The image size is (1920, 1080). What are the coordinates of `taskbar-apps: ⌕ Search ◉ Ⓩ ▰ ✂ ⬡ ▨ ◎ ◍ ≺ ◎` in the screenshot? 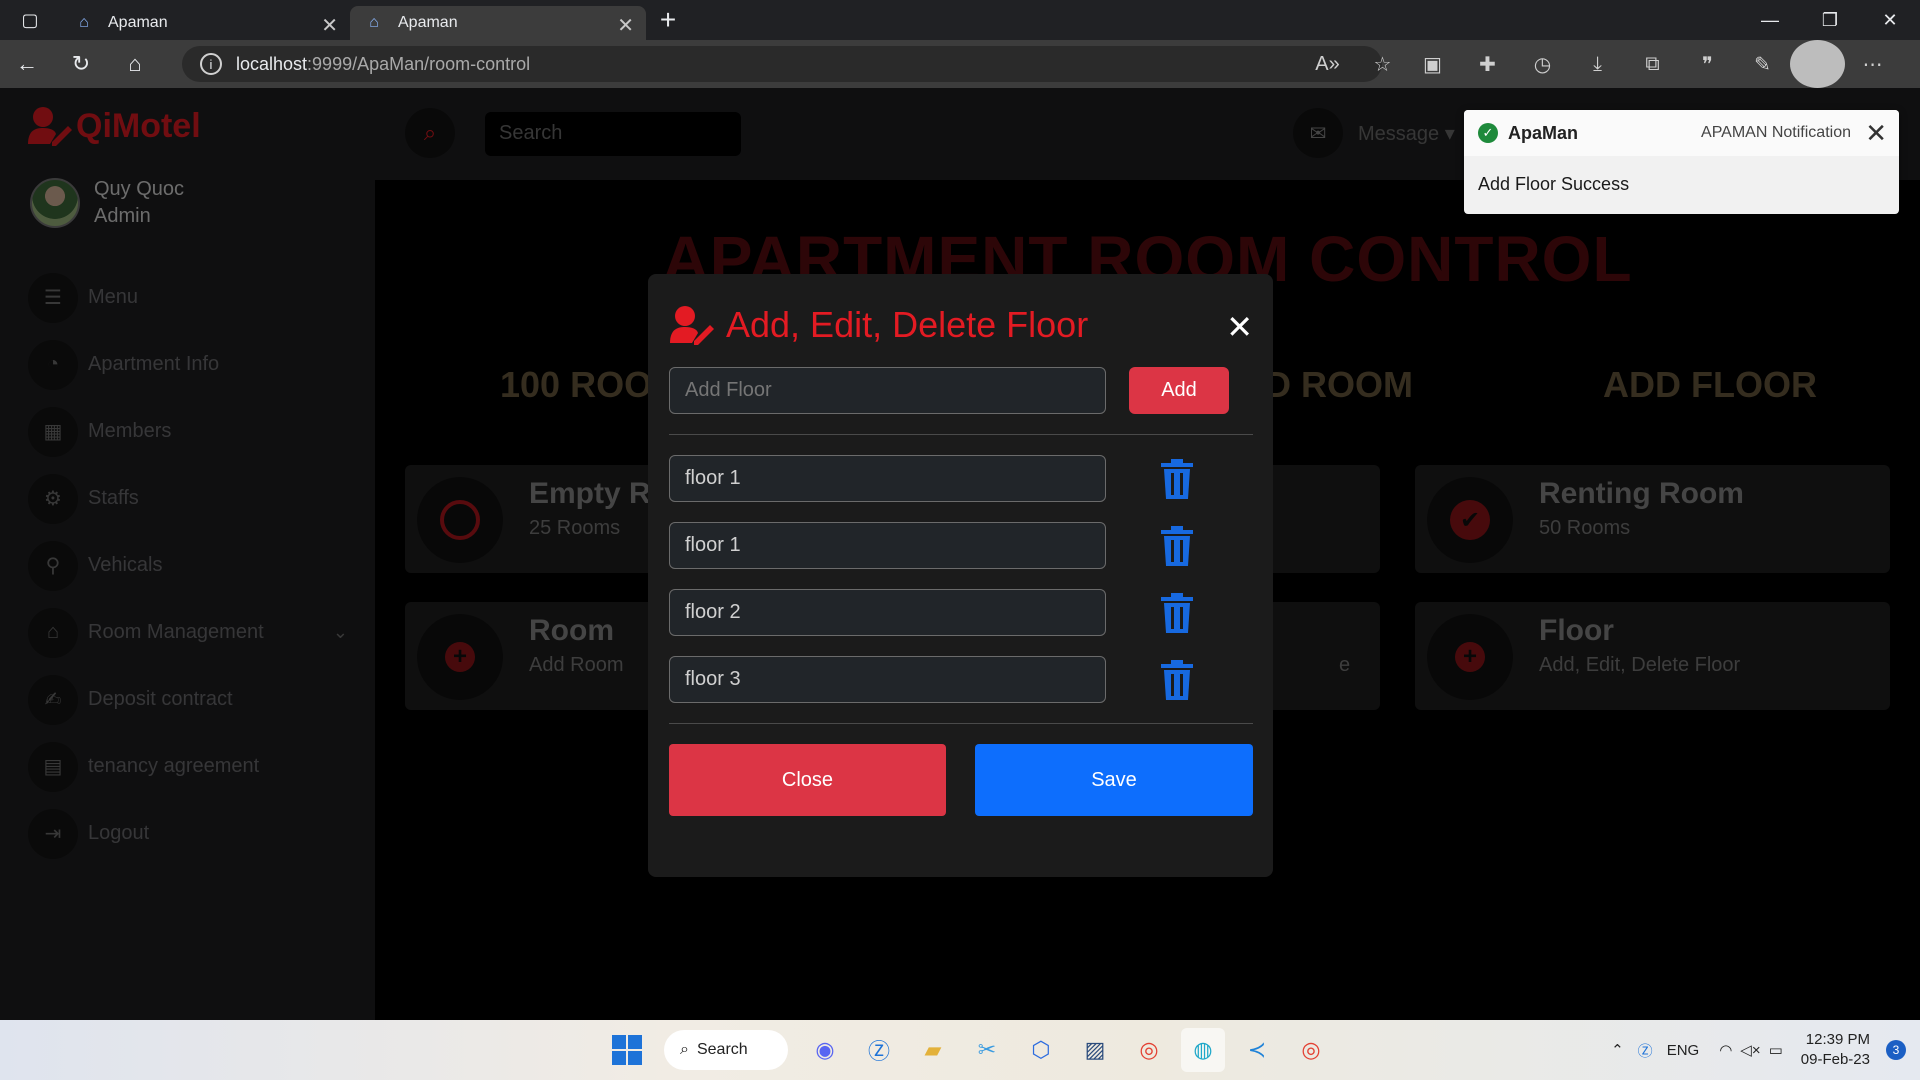 It's located at (969, 1050).